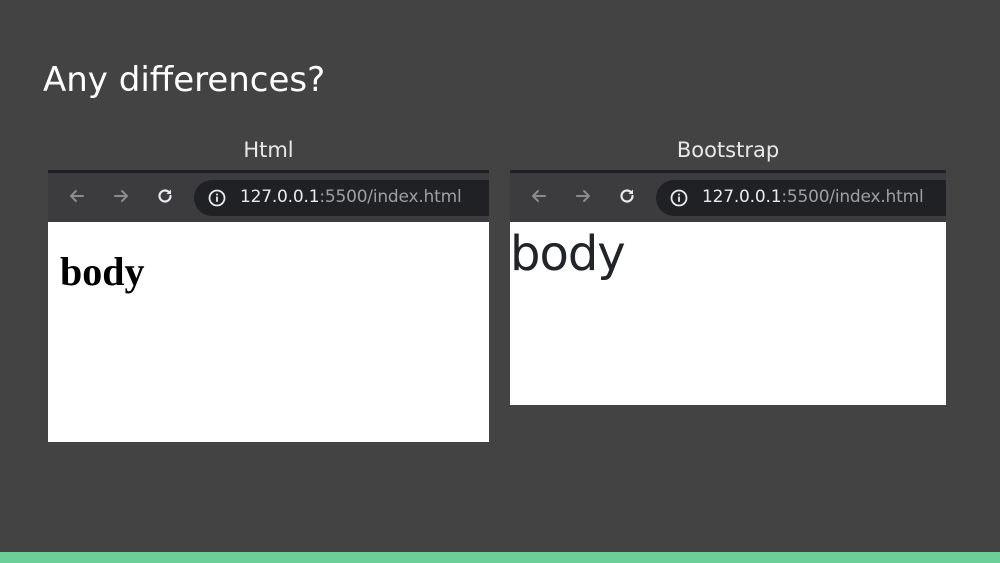 The height and width of the screenshot is (563, 1000). Describe the element at coordinates (728, 313) in the screenshot. I see `page-viewport: body` at that location.